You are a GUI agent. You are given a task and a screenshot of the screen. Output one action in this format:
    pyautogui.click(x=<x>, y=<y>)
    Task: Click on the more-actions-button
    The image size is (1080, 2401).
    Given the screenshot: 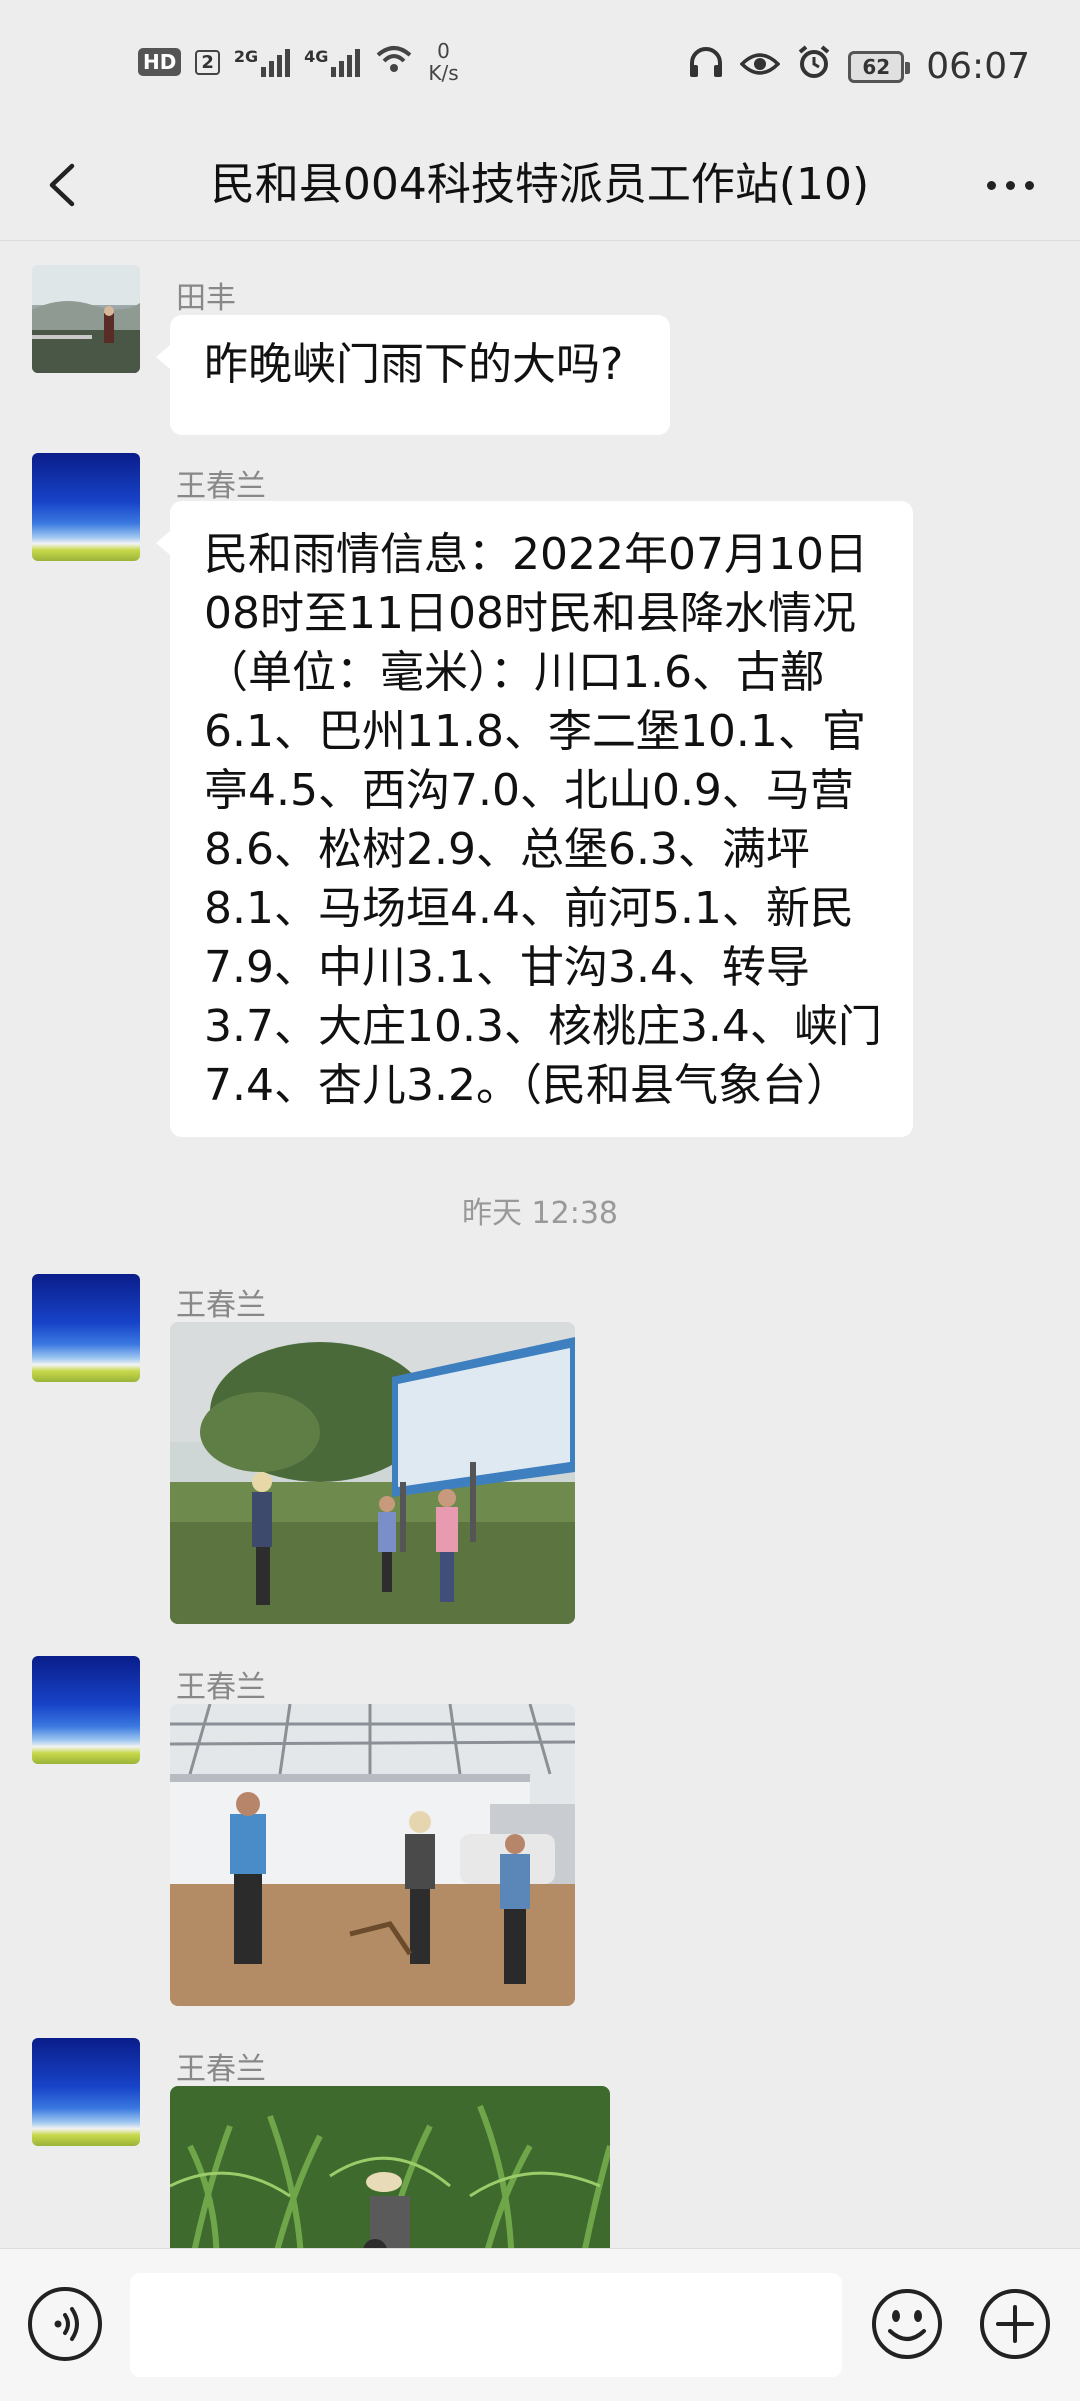 What is the action you would take?
    pyautogui.click(x=1015, y=2324)
    